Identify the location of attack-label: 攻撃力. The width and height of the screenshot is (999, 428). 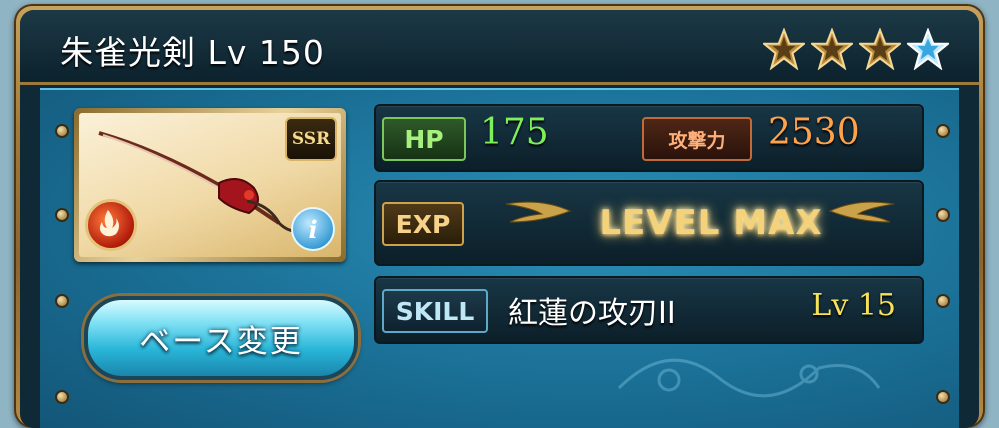
(697, 139).